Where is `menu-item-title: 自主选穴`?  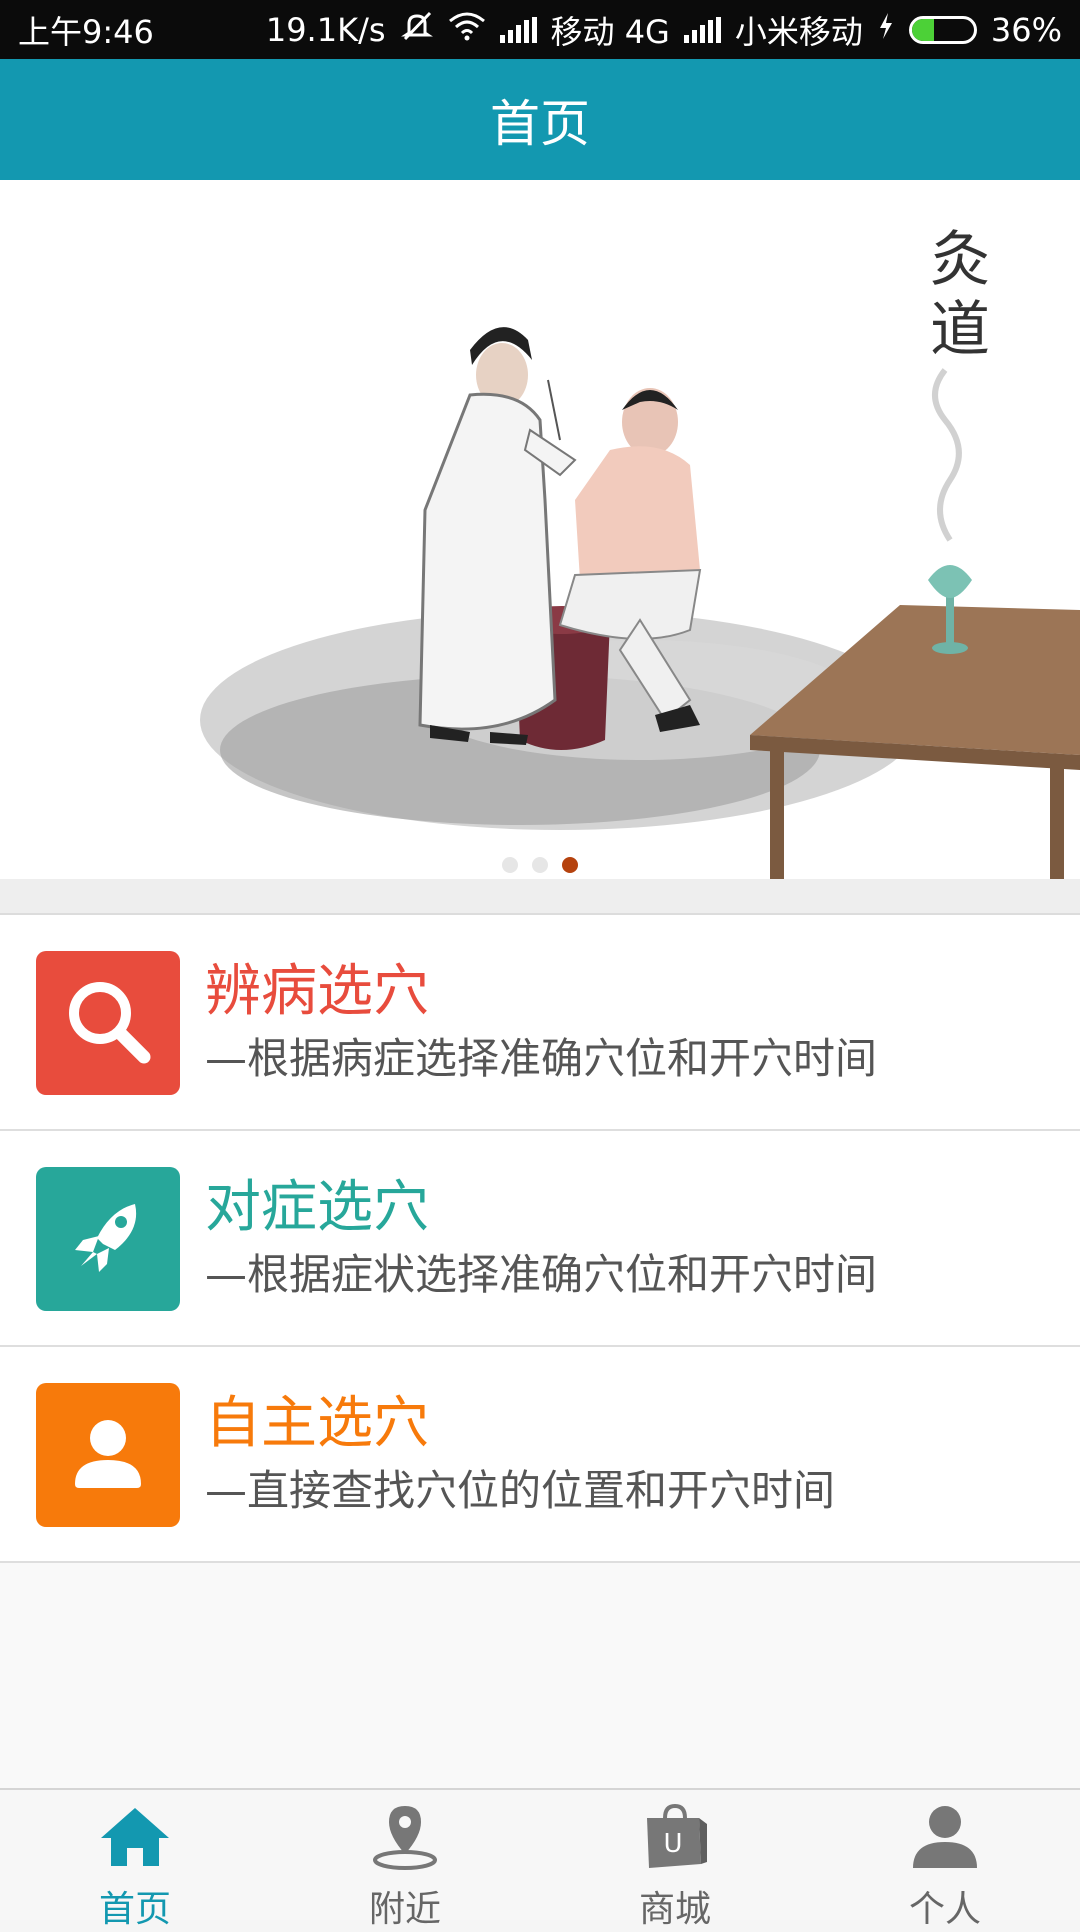 menu-item-title: 自主选穴 is located at coordinates (317, 1423).